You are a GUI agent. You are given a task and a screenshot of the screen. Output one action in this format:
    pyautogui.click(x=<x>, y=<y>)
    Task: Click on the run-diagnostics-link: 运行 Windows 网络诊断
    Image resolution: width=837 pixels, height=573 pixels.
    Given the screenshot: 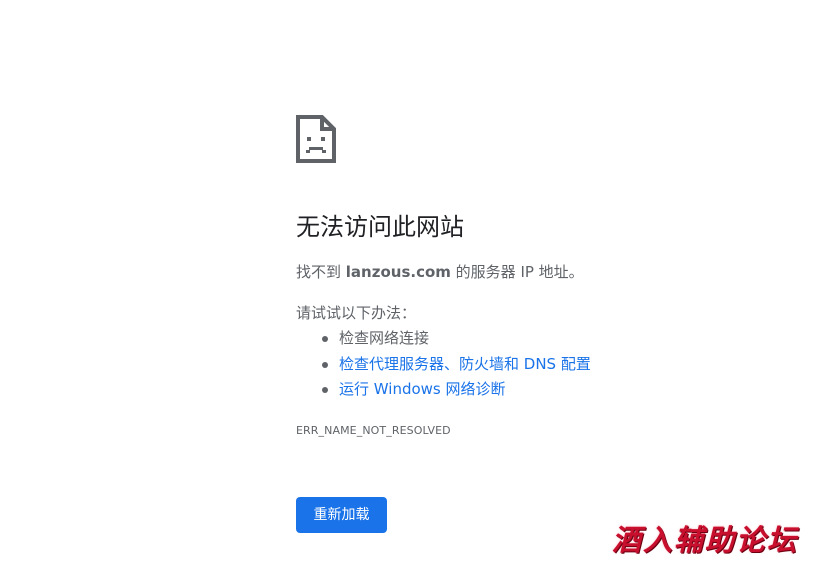 What is the action you would take?
    pyautogui.click(x=422, y=389)
    